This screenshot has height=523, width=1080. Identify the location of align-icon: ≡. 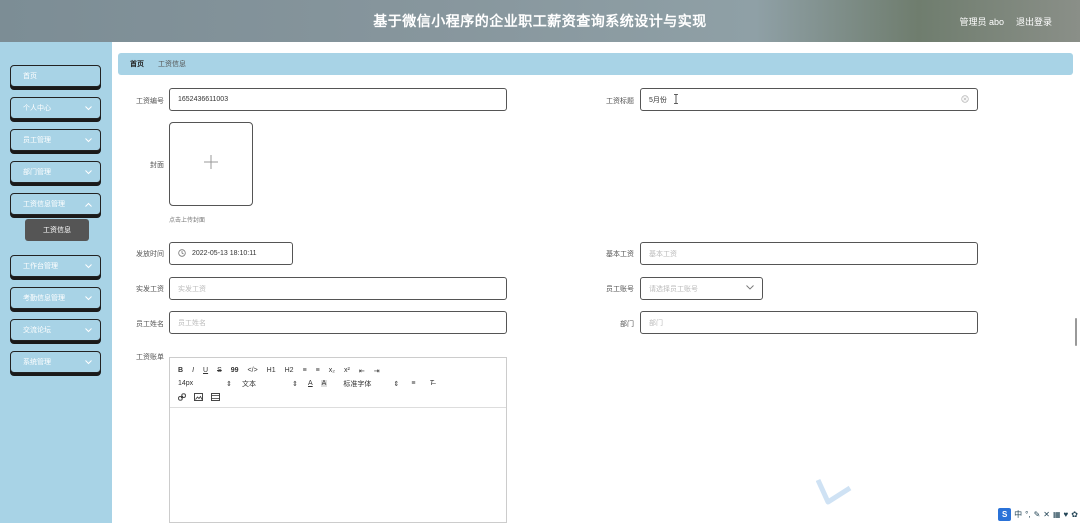
(413, 383).